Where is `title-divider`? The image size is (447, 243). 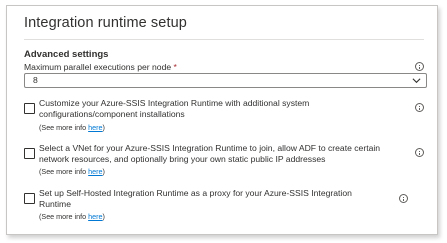 title-divider is located at coordinates (224, 39).